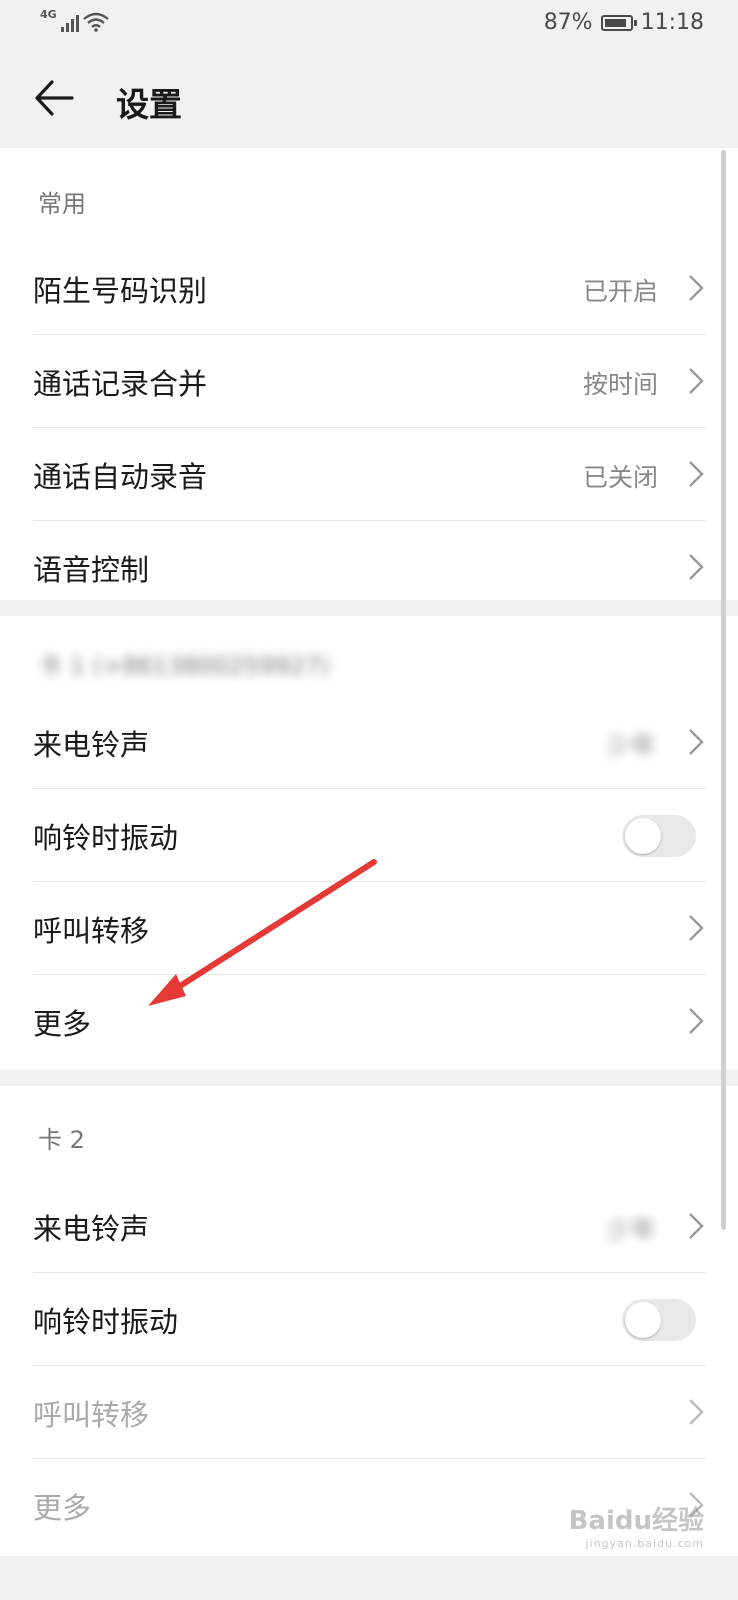  I want to click on watermark-sub: jingyan.baidu.com, so click(644, 1543).